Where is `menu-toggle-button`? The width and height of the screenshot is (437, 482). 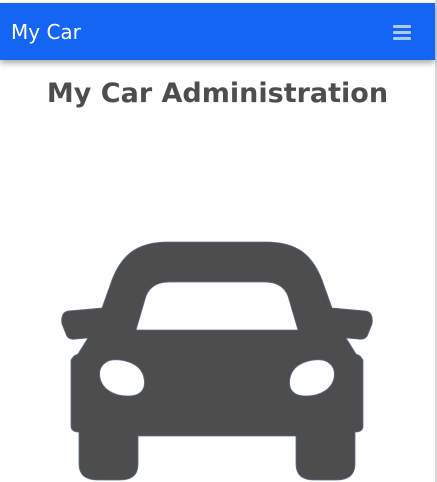
menu-toggle-button is located at coordinates (402, 32).